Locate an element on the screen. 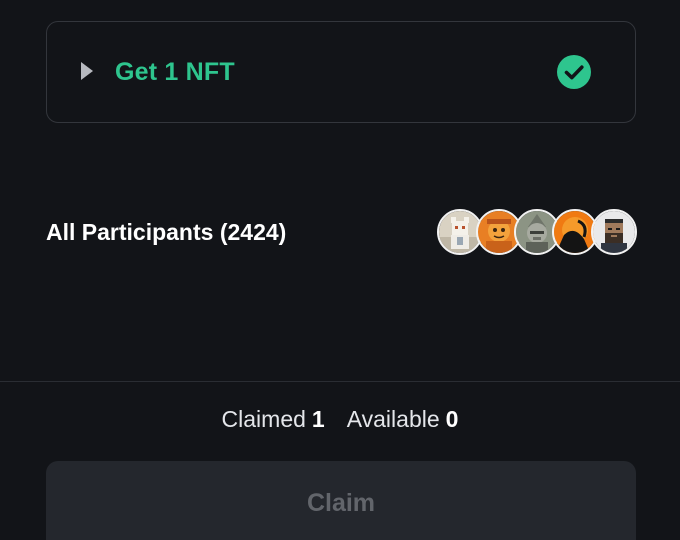 This screenshot has width=680, height=540. expand-caret-icon is located at coordinates (87, 71).